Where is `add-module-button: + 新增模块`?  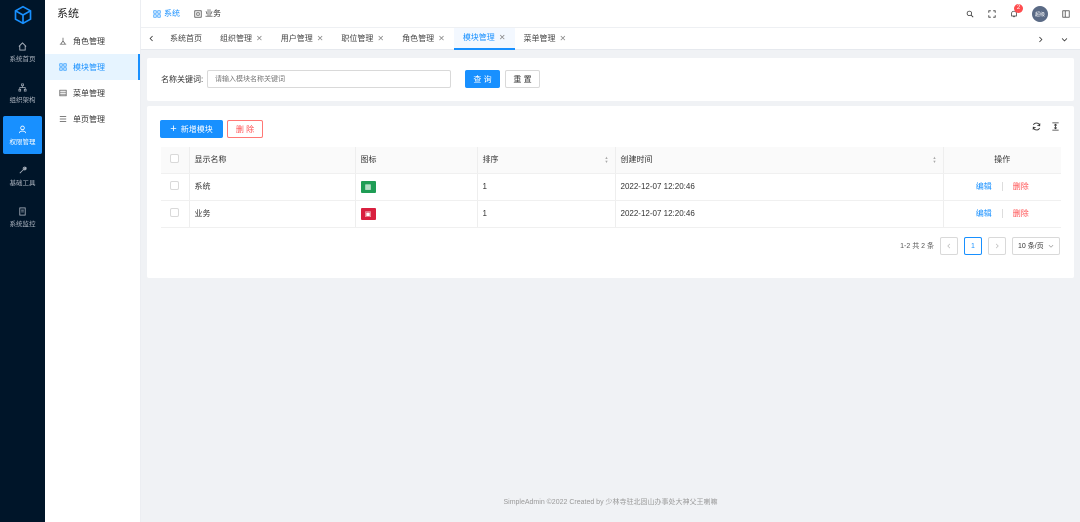
add-module-button: + 新增模块 is located at coordinates (191, 129).